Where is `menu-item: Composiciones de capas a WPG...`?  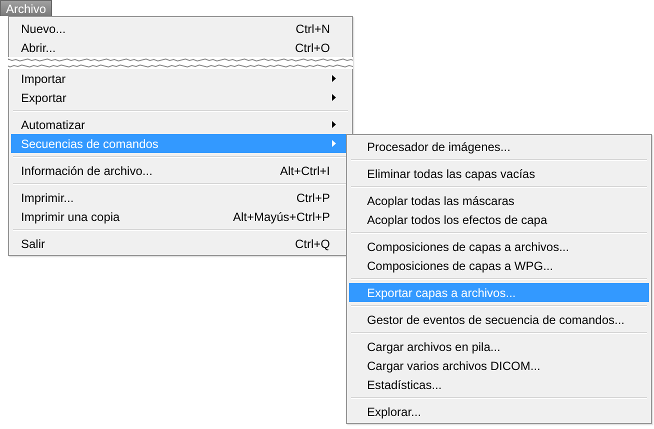 menu-item: Composiciones de capas a WPG... is located at coordinates (499, 265).